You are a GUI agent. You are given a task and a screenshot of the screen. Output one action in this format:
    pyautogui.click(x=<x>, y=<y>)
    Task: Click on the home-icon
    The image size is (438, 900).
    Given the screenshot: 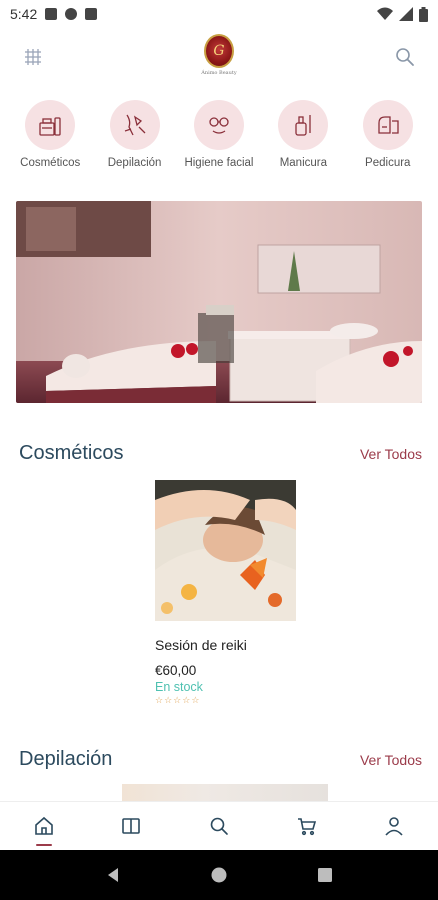 What is the action you would take?
    pyautogui.click(x=43, y=825)
    